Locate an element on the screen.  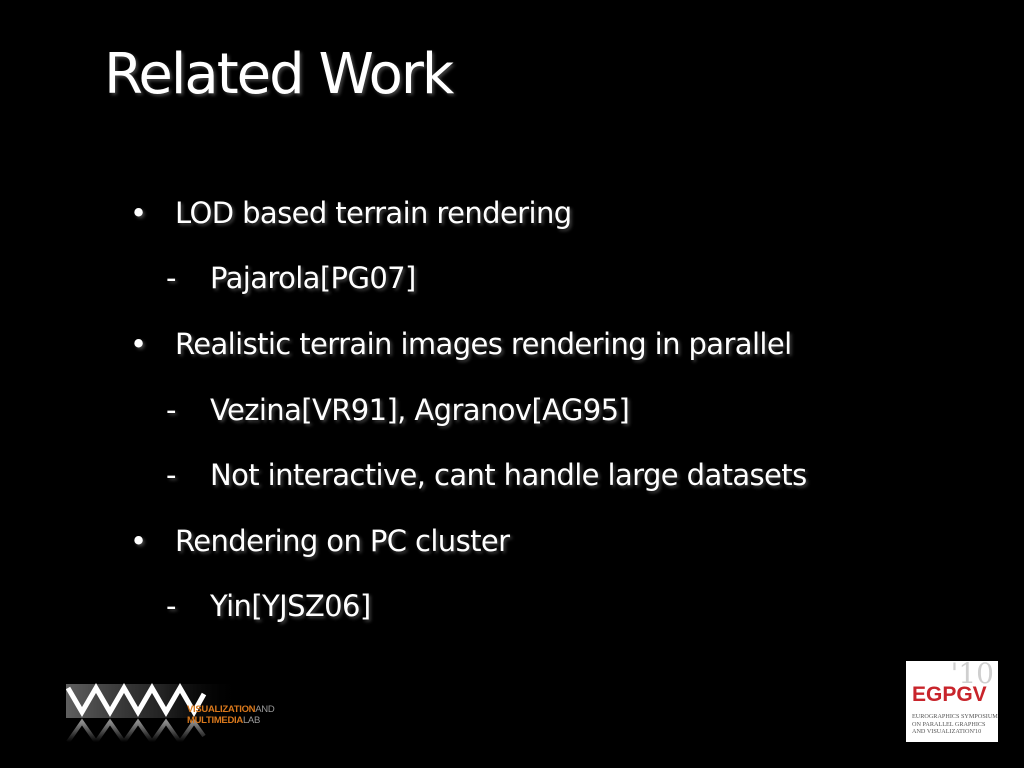
vml-logo-line1: VISUALIZATION is located at coordinates (221, 709).